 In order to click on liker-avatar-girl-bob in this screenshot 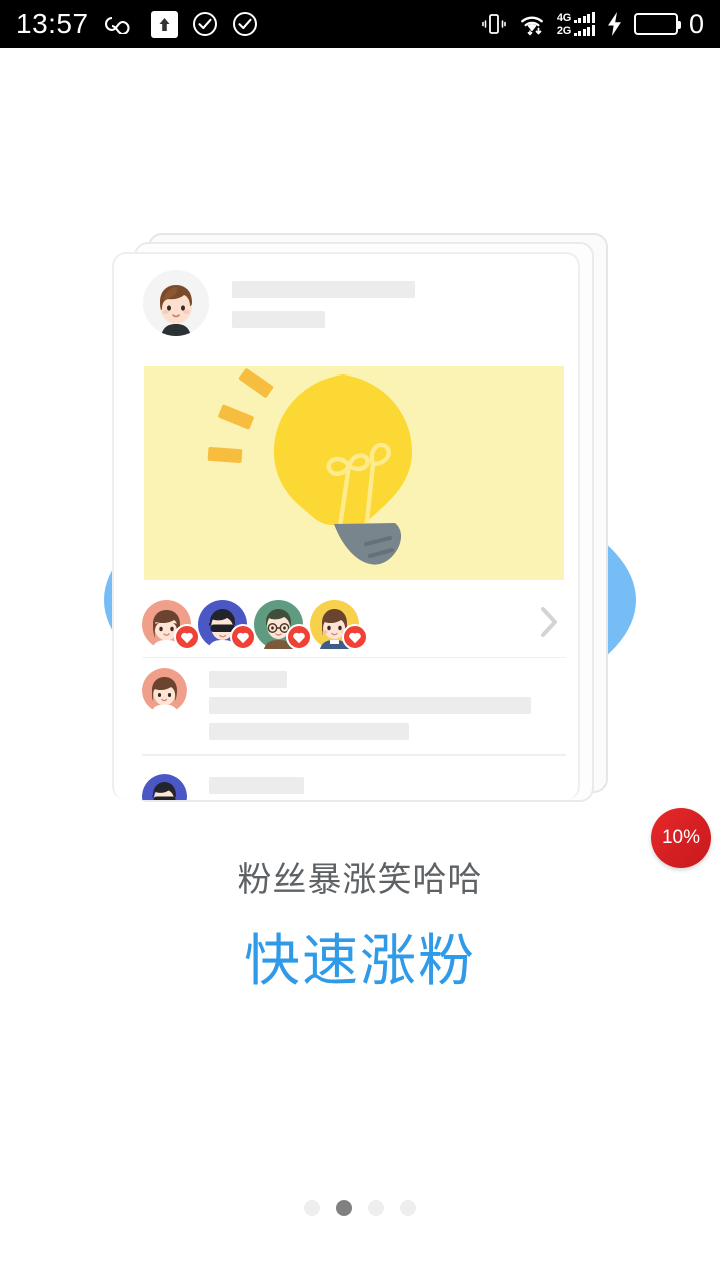, I will do `click(171, 625)`.